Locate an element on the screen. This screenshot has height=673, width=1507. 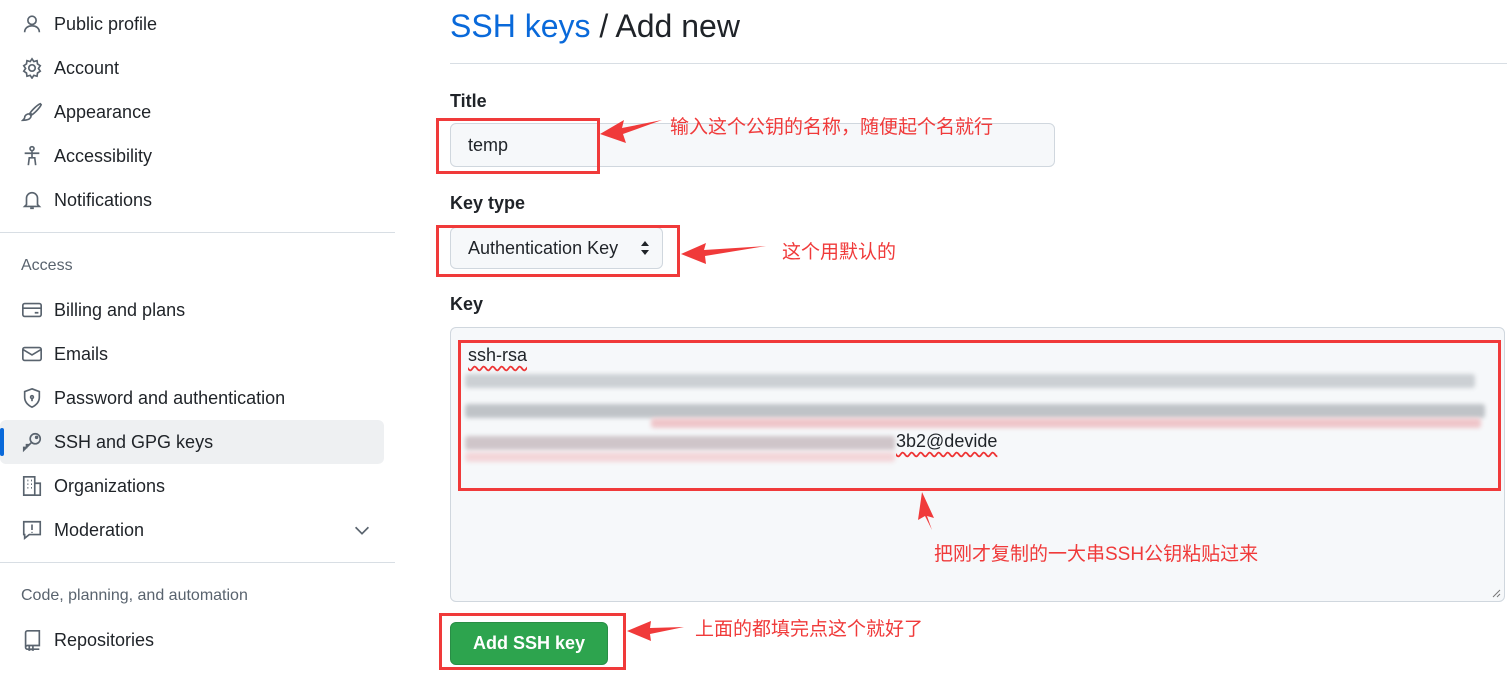
annotation-note-submit: 上面的都填完点这个就好了 is located at coordinates (809, 629).